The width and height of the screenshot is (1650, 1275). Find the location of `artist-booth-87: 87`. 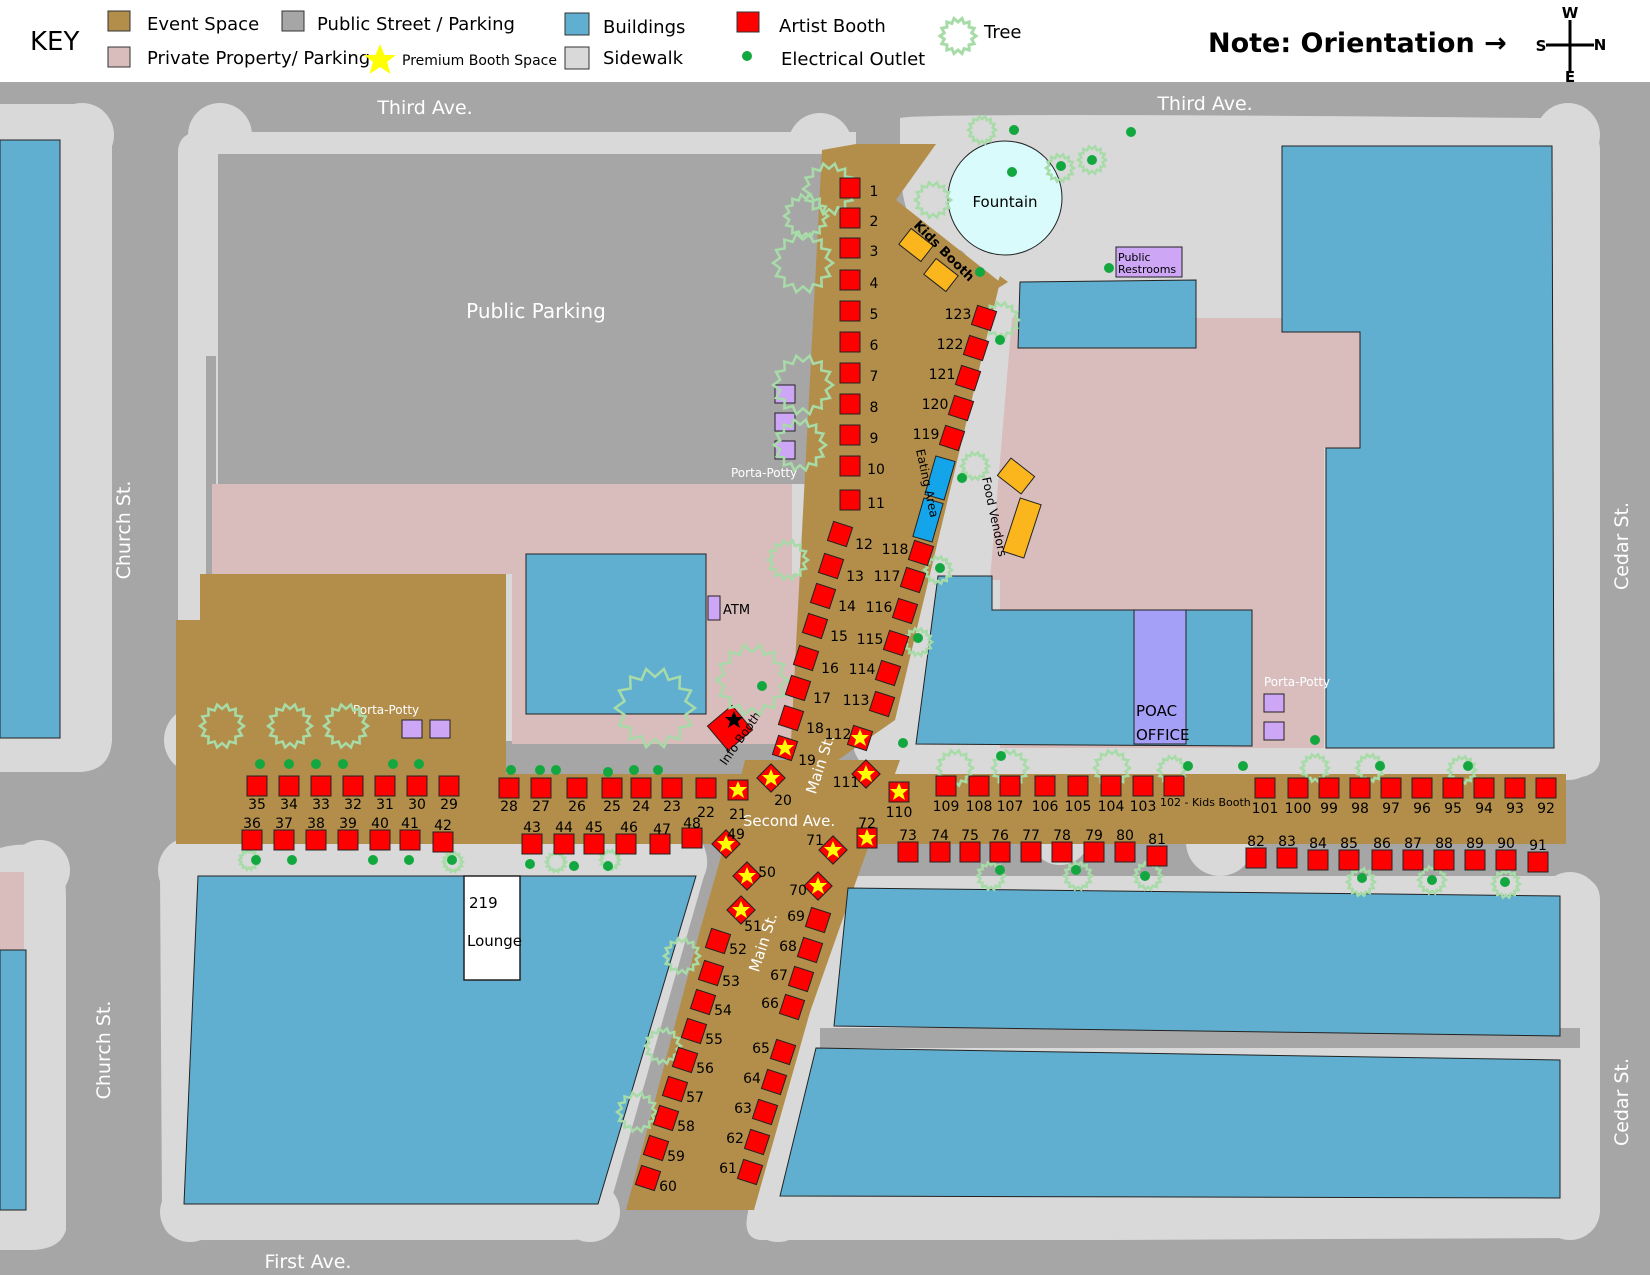

artist-booth-87: 87 is located at coordinates (1413, 853).